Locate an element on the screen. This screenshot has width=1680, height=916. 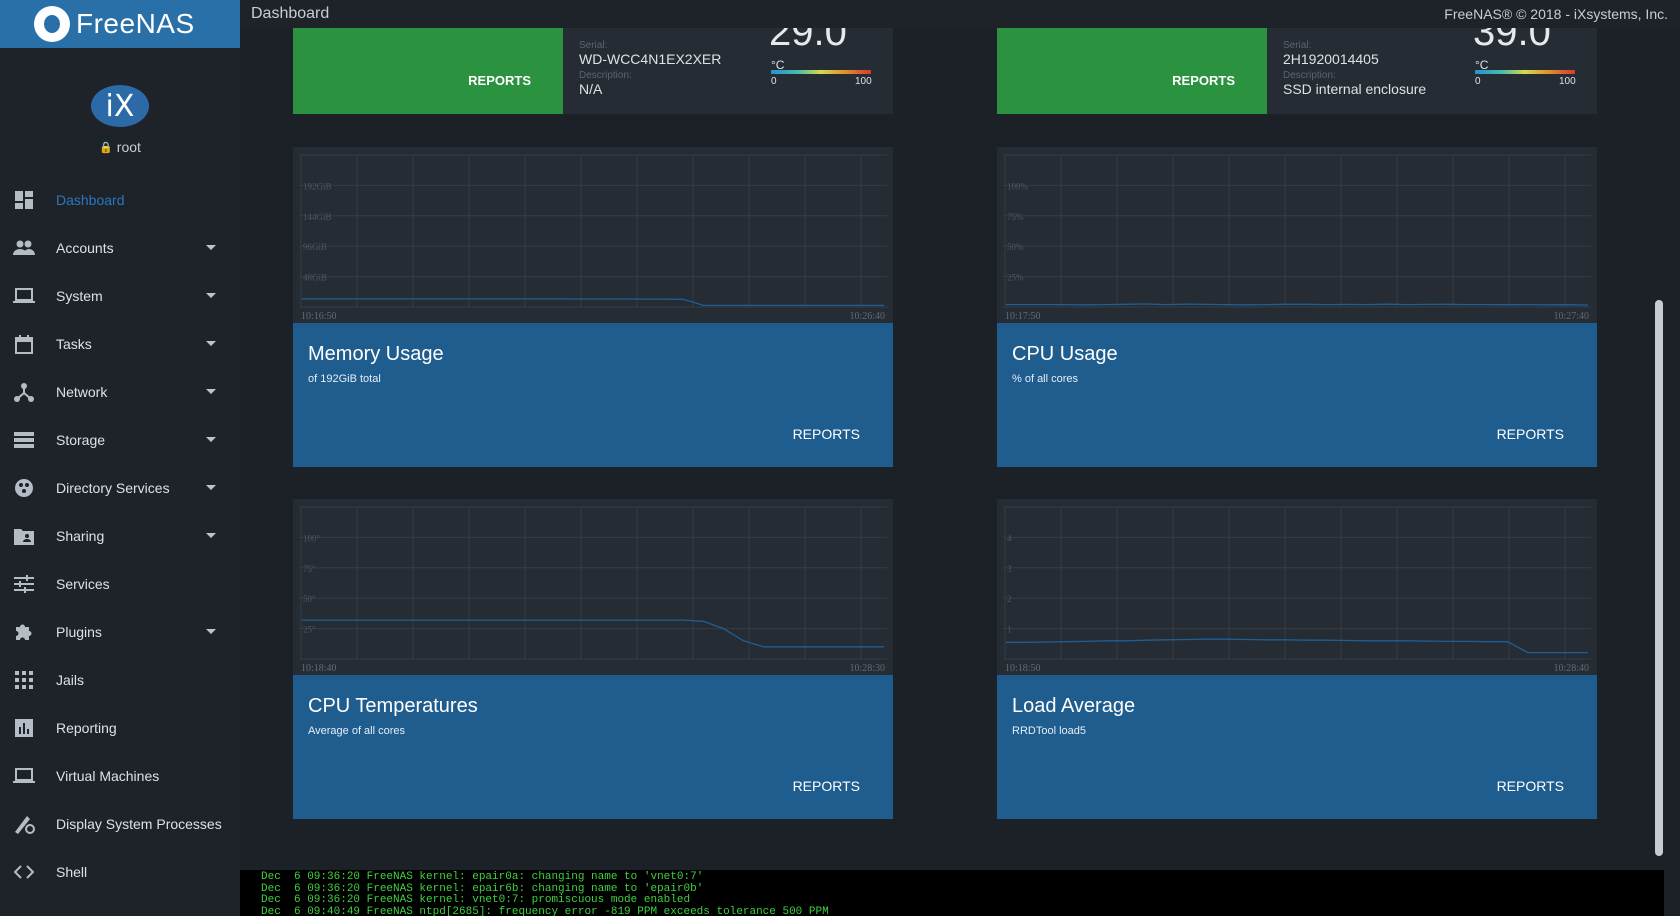
x-start-label: 10:18:40 is located at coordinates (319, 668).